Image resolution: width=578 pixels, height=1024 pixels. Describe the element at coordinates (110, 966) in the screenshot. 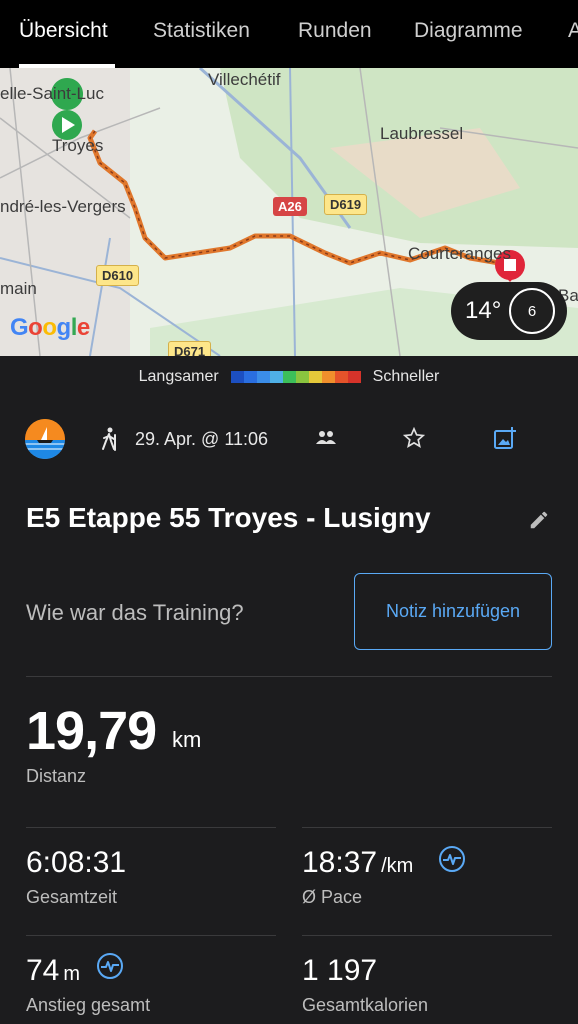

I see `ascent-chart-icon` at that location.